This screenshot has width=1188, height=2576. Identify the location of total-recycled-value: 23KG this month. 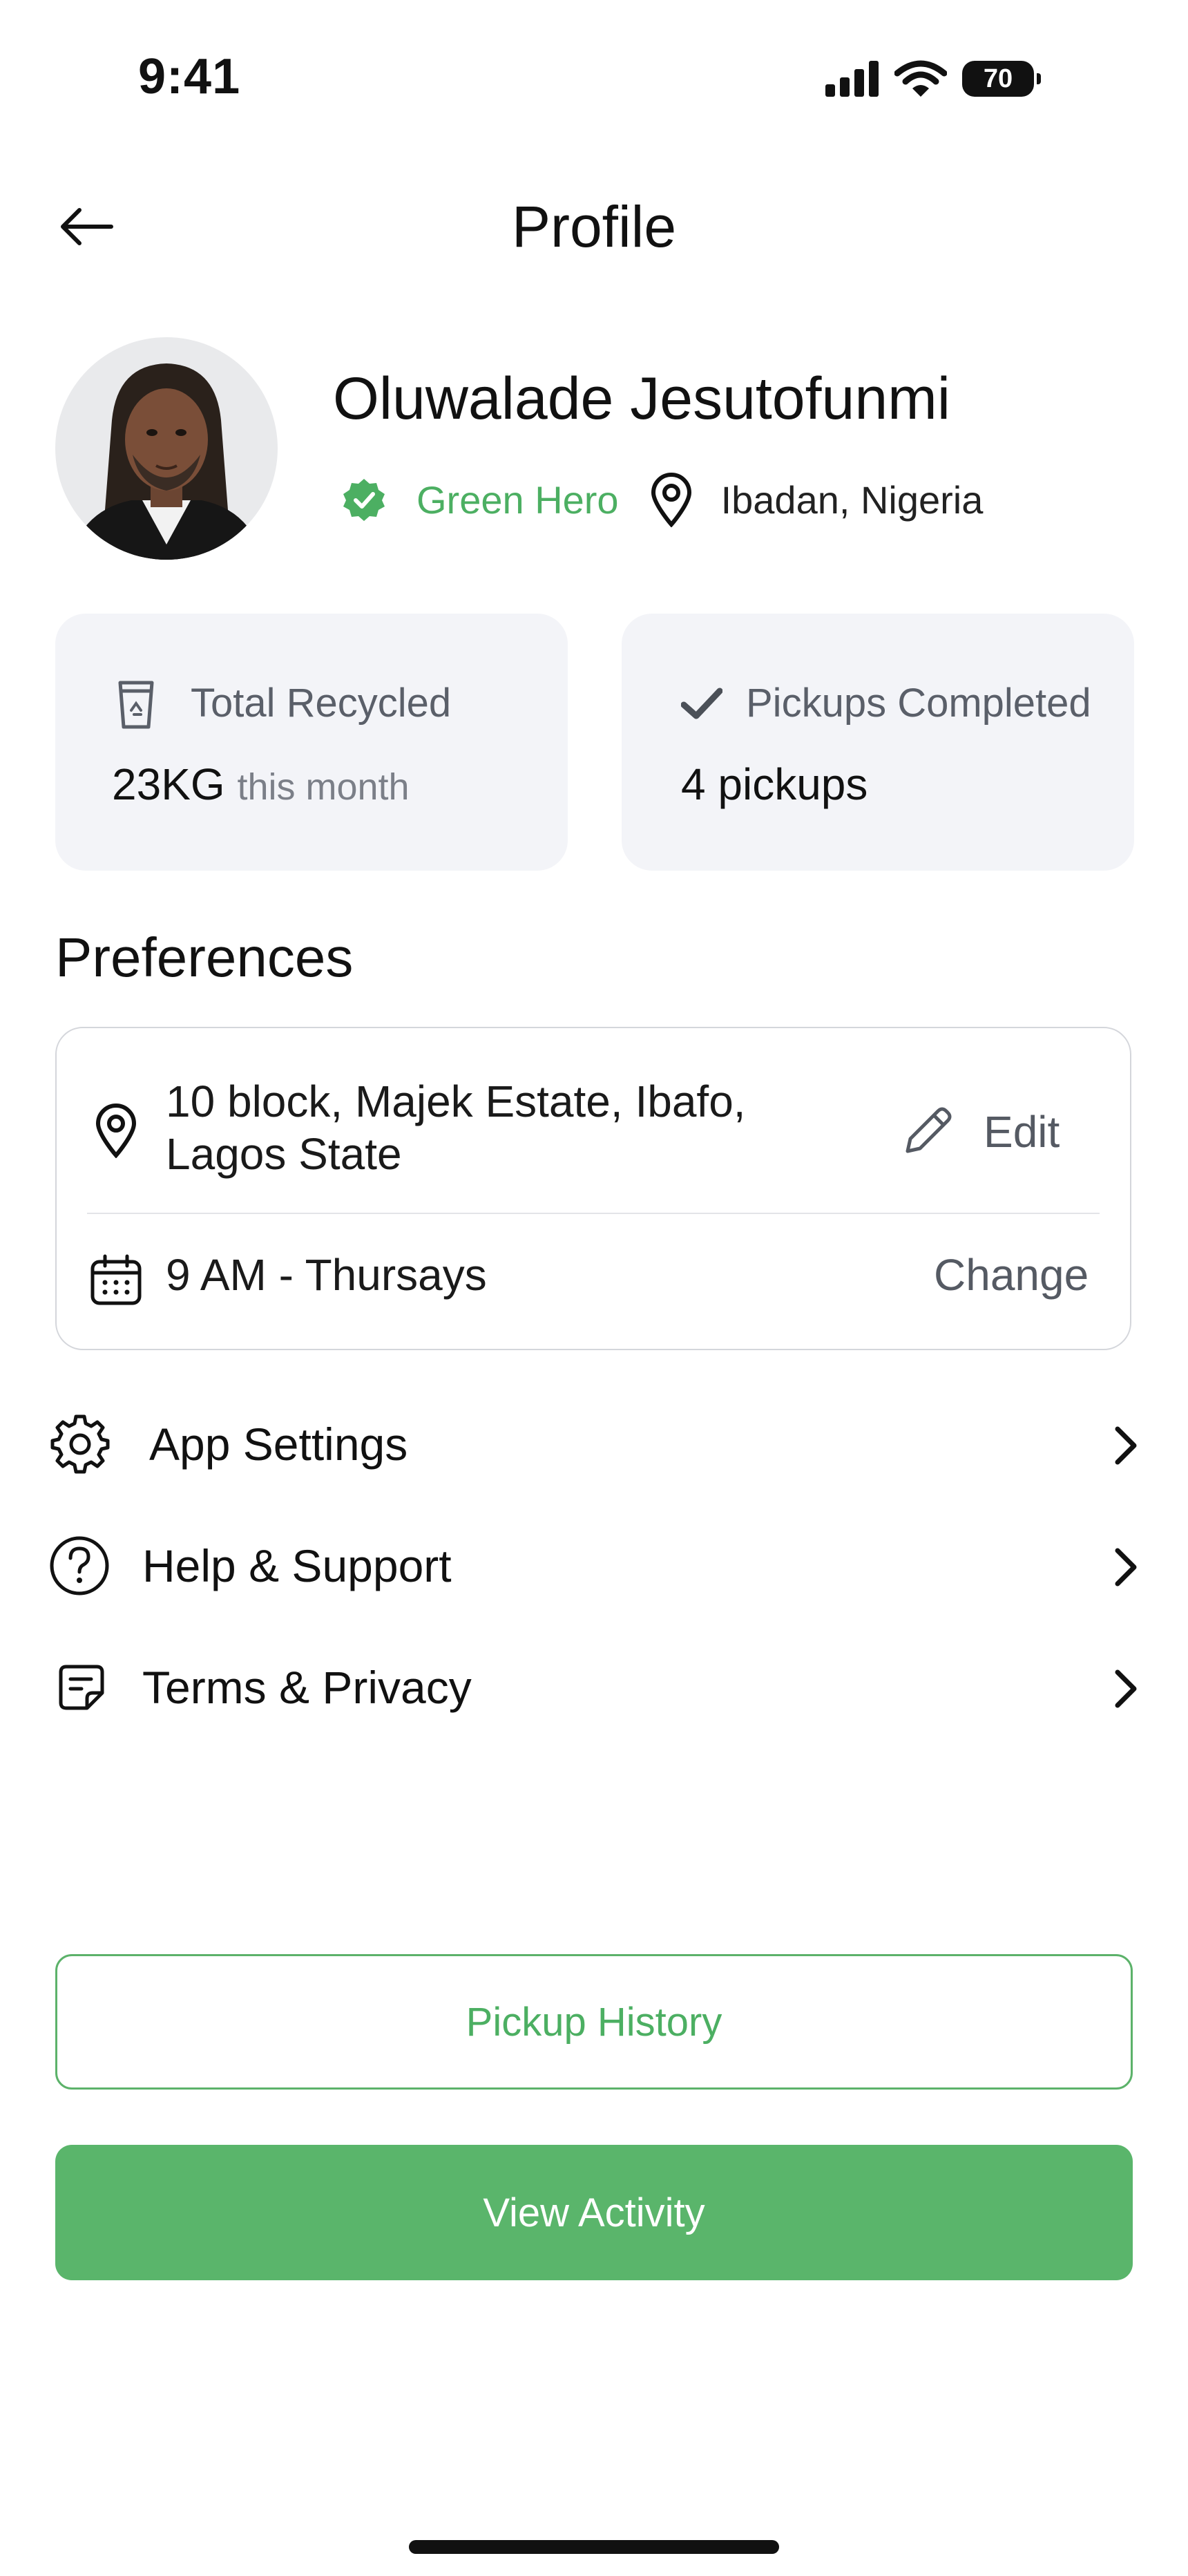
(261, 784).